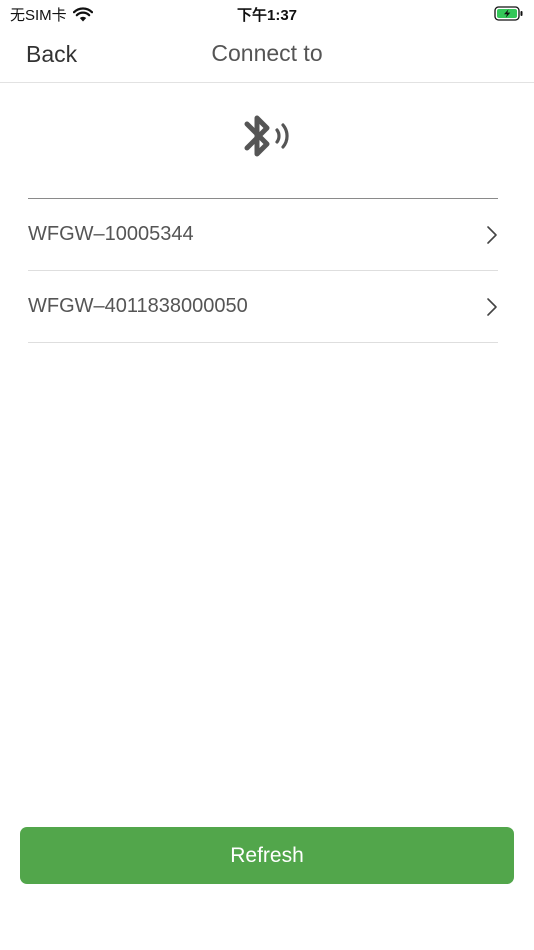  What do you see at coordinates (267, 53) in the screenshot?
I see `page-title: Connect to` at bounding box center [267, 53].